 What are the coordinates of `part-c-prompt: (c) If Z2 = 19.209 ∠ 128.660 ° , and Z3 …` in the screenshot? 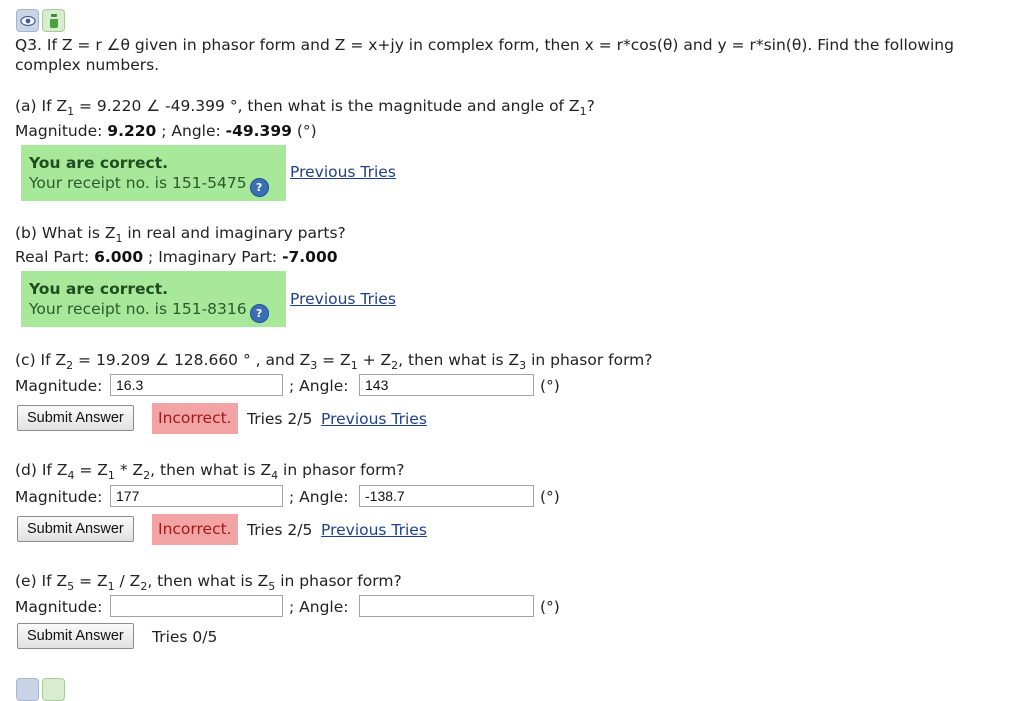 It's located at (334, 361).